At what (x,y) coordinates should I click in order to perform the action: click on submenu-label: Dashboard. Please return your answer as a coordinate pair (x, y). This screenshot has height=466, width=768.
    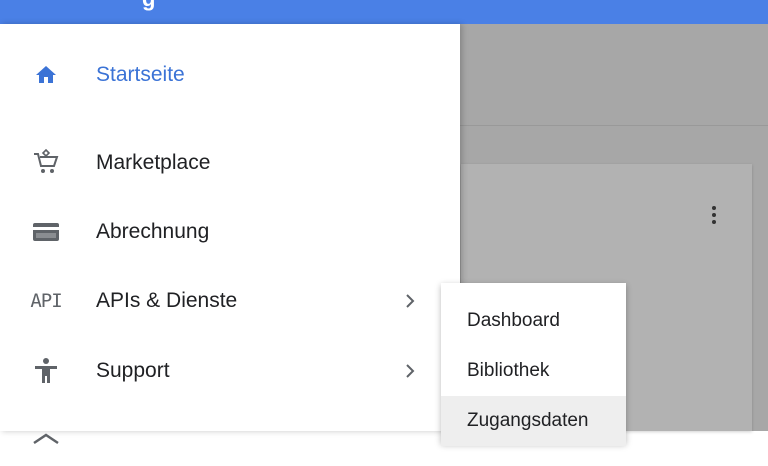
    Looking at the image, I should click on (513, 320).